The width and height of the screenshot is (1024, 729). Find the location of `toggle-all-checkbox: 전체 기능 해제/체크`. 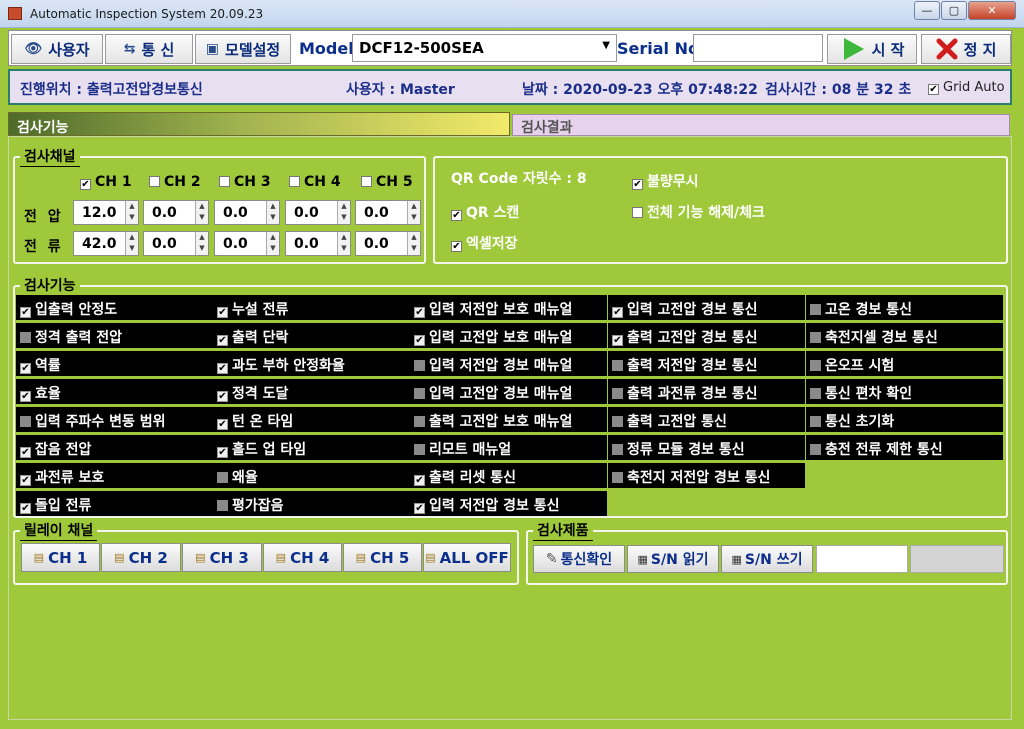

toggle-all-checkbox: 전체 기능 해제/체크 is located at coordinates (698, 212).